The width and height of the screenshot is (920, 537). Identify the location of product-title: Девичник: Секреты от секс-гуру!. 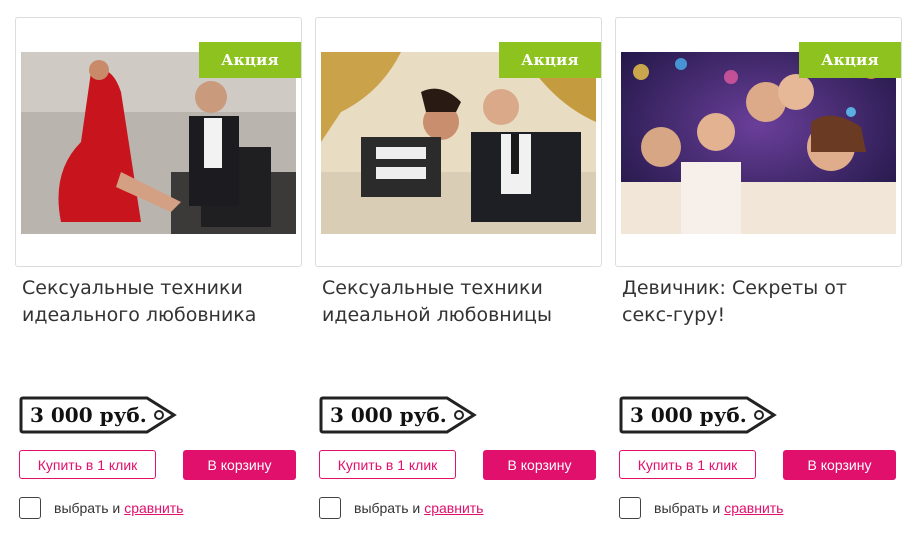
(757, 302).